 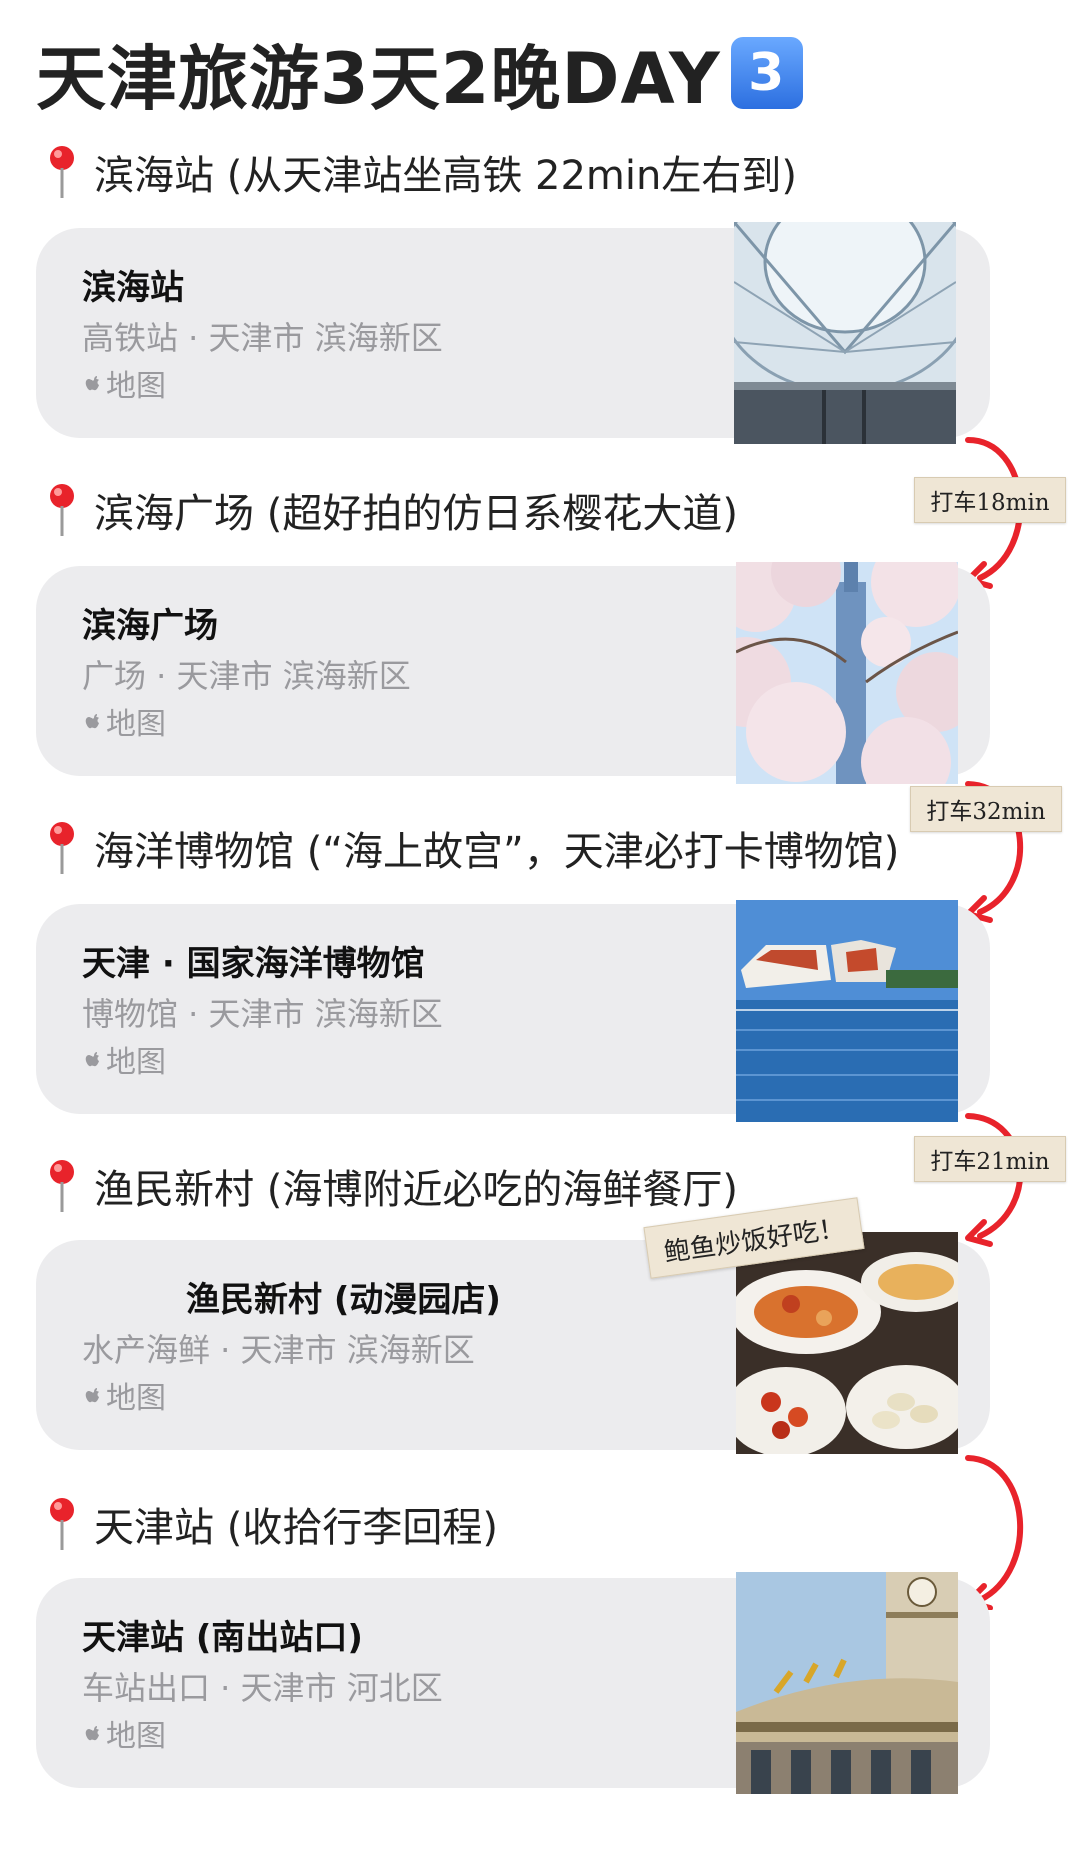 What do you see at coordinates (296, 1528) in the screenshot?
I see `stop-heading-text: 天津站 (收拾行李回程)` at bounding box center [296, 1528].